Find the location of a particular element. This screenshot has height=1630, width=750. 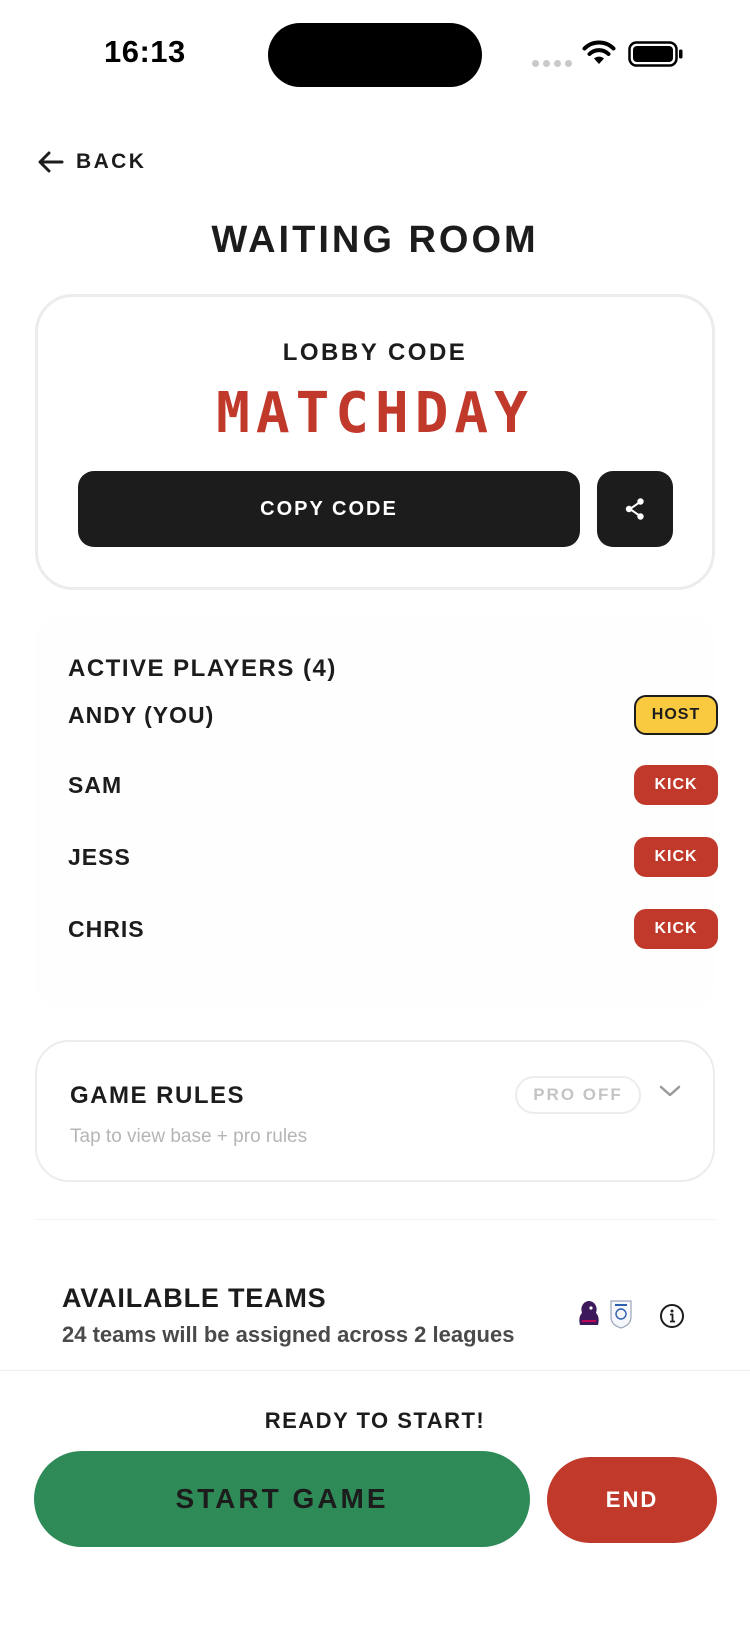

player-row: CHRIS KICK is located at coordinates (393, 929).